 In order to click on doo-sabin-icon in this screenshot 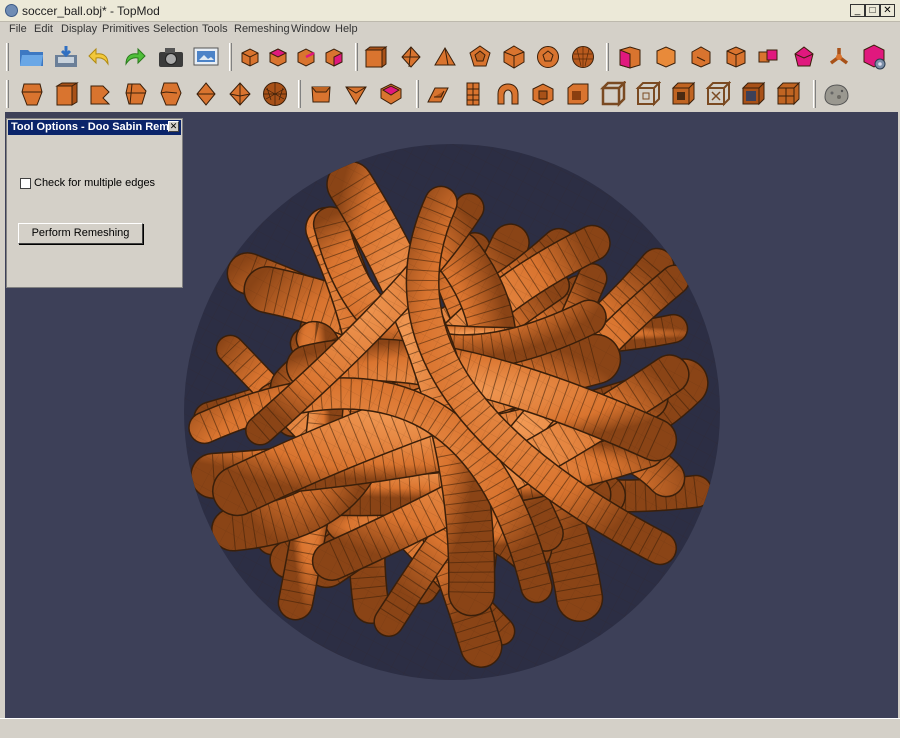, I will do `click(32, 94)`.